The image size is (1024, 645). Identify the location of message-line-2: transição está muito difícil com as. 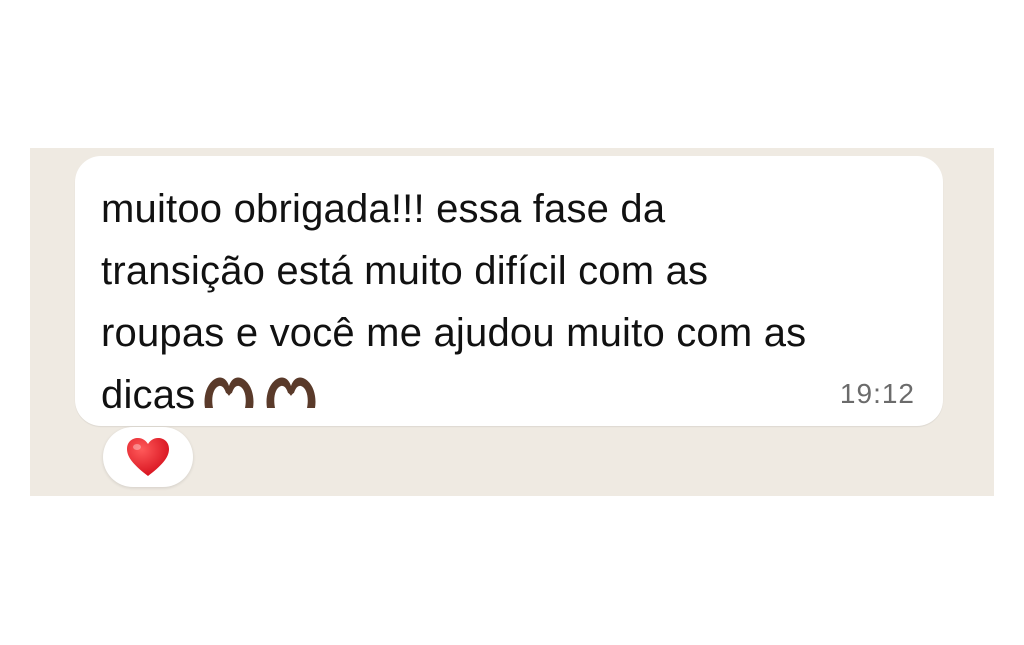
(405, 271).